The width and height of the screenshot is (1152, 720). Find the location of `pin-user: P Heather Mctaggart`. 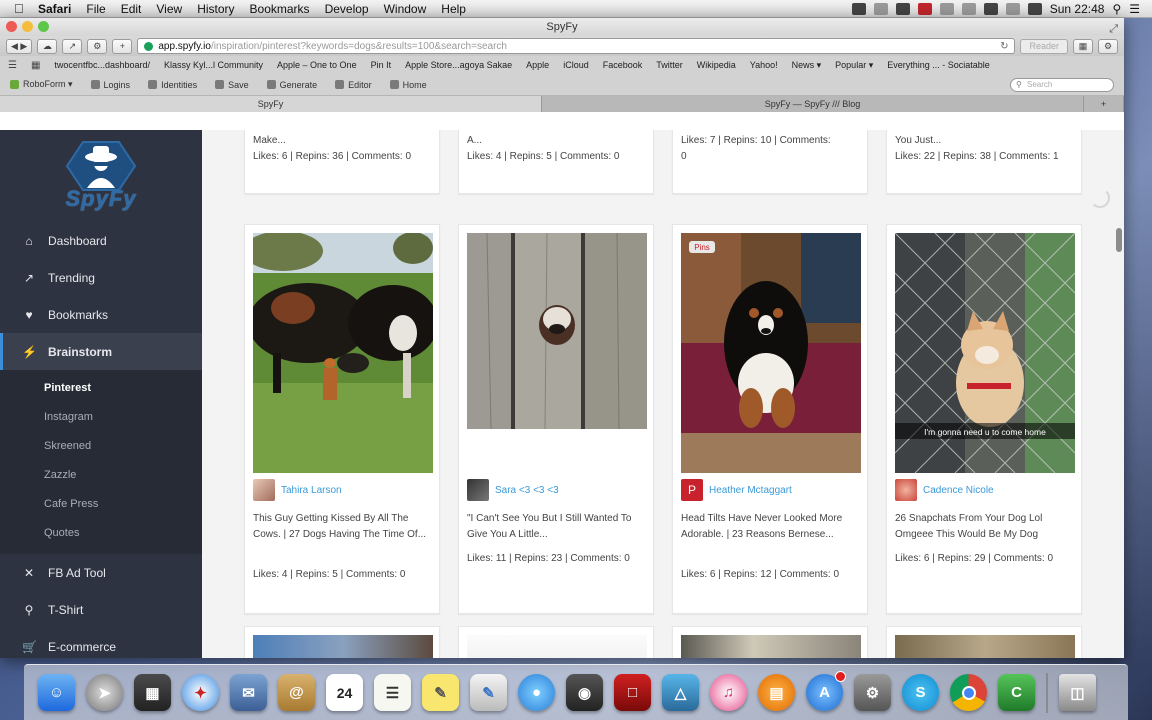

pin-user: P Heather Mctaggart is located at coordinates (736, 490).